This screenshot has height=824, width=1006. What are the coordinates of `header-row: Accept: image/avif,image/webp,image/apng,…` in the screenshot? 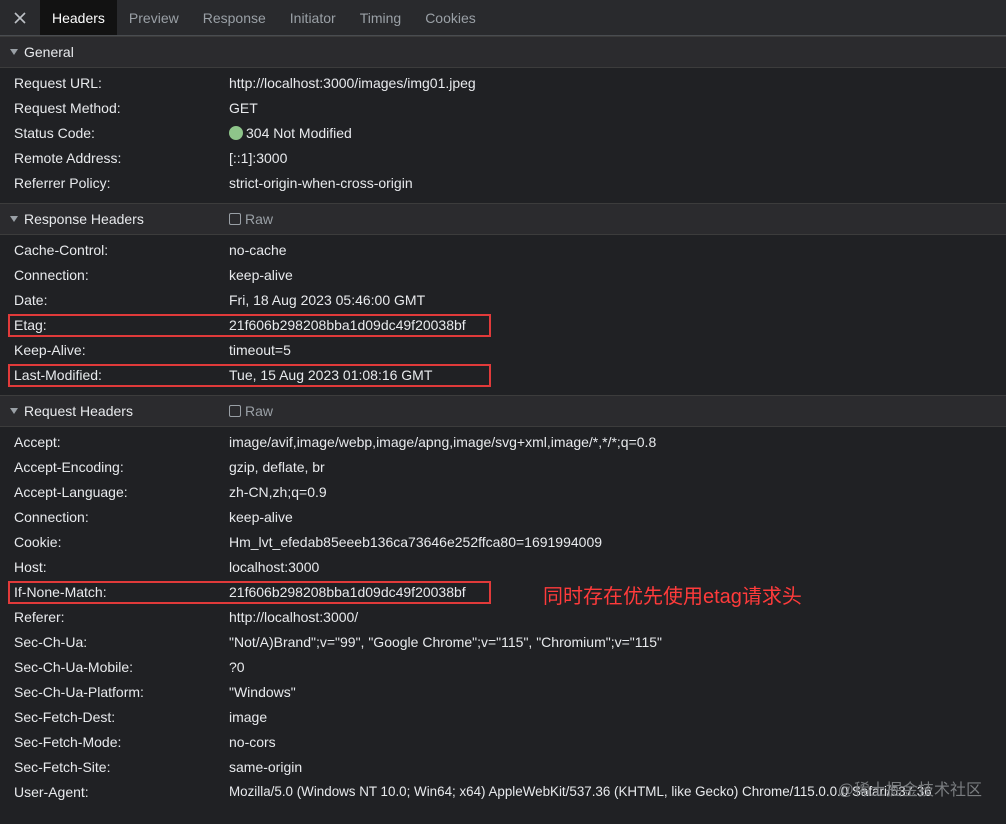 It's located at (503, 442).